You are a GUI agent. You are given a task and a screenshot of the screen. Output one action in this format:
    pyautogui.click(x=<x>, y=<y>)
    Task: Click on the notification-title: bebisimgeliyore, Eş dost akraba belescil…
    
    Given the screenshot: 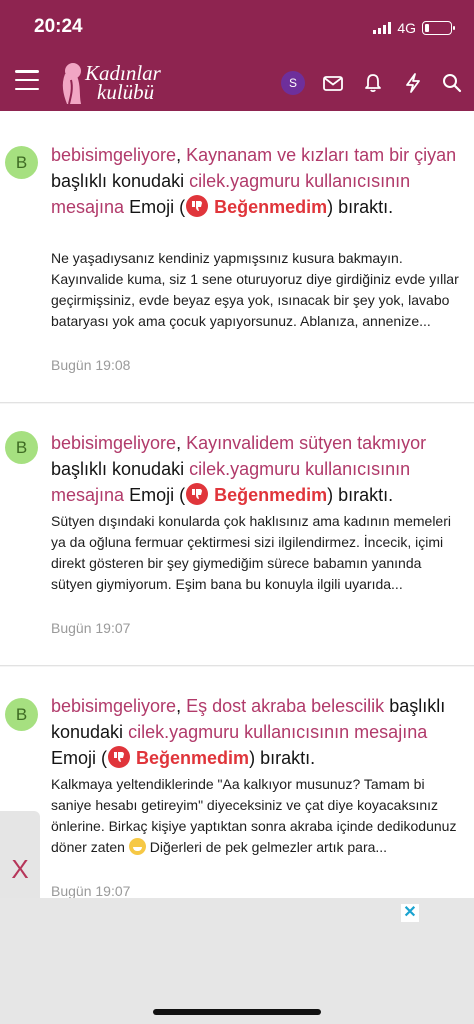 What is the action you would take?
    pyautogui.click(x=248, y=732)
    